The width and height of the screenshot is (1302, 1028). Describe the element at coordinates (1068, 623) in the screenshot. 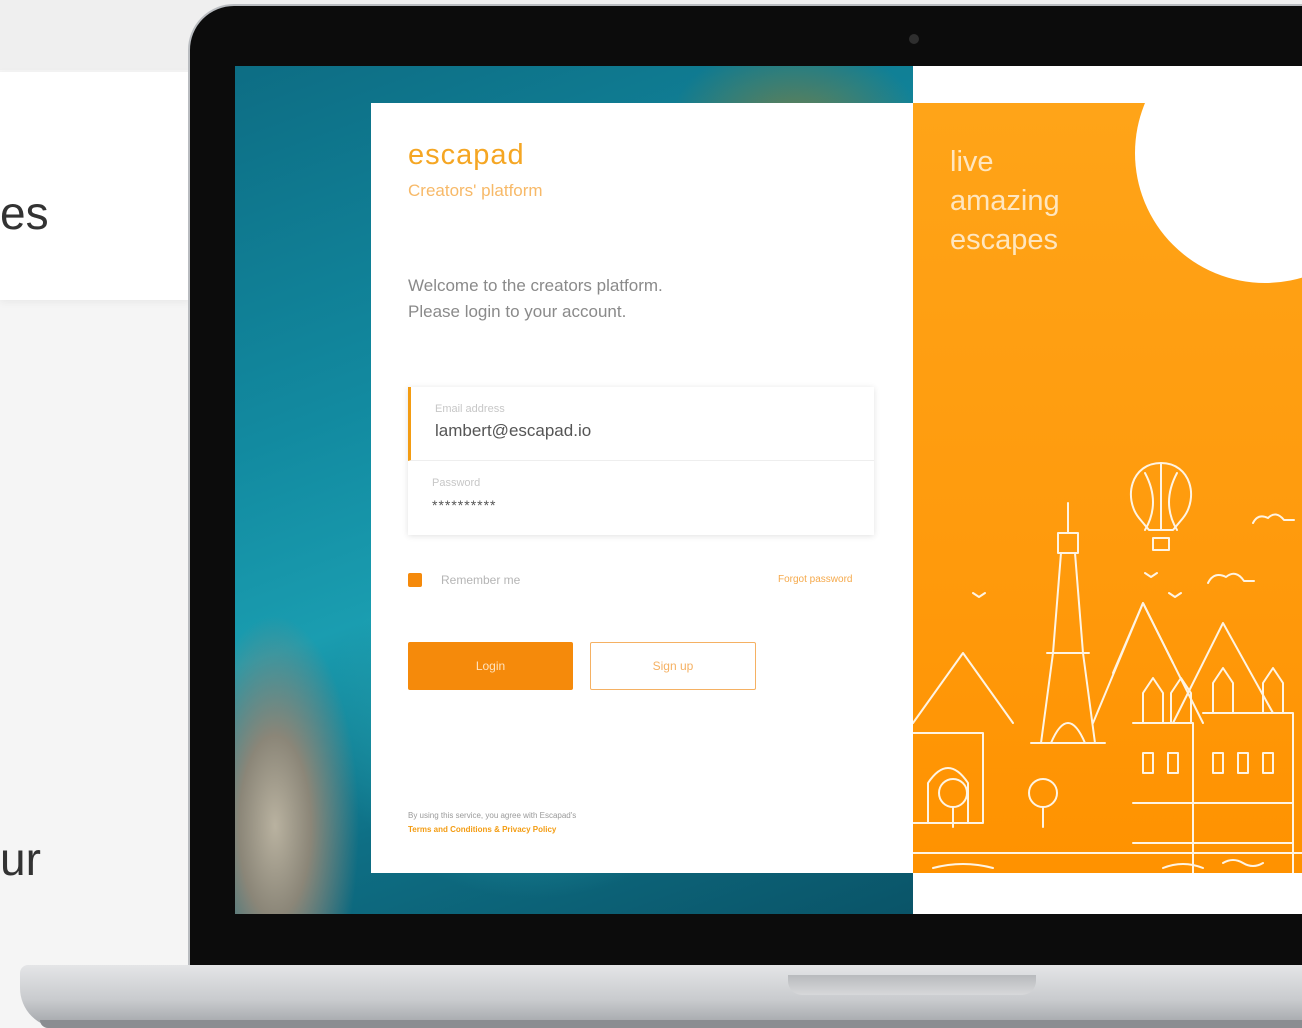

I see `eiffel-tower-icon` at that location.